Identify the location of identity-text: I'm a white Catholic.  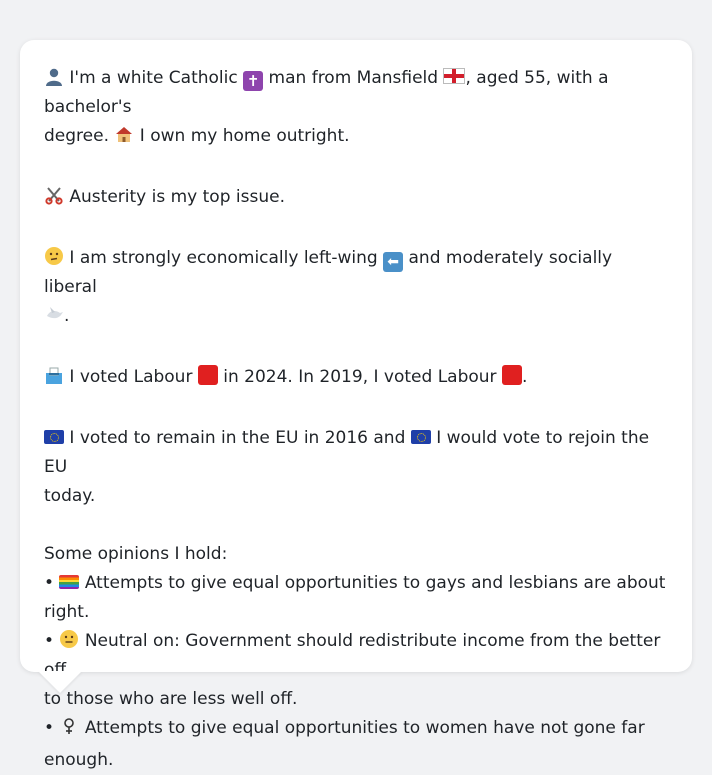
(153, 78).